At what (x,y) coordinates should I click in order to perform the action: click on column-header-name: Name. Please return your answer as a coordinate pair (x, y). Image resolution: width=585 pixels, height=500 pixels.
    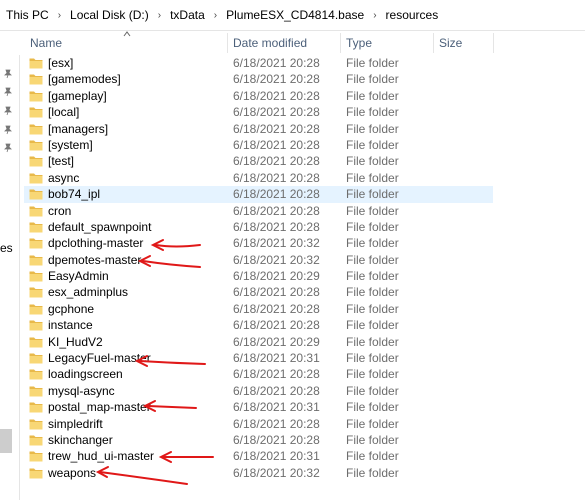
    Looking at the image, I should click on (125, 43).